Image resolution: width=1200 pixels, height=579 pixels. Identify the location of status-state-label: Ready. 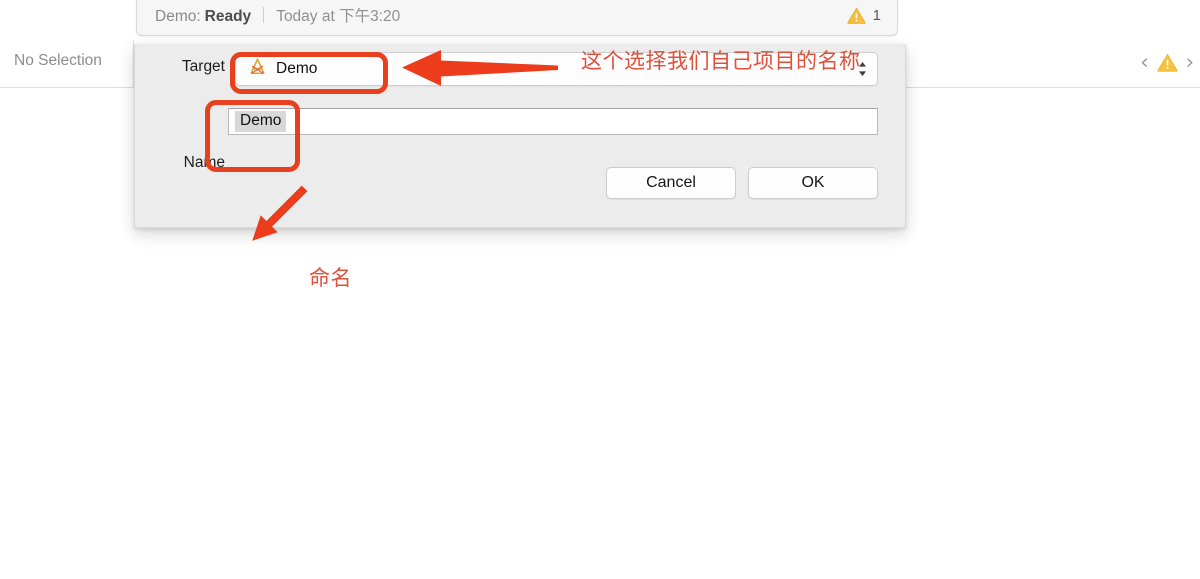
(228, 16).